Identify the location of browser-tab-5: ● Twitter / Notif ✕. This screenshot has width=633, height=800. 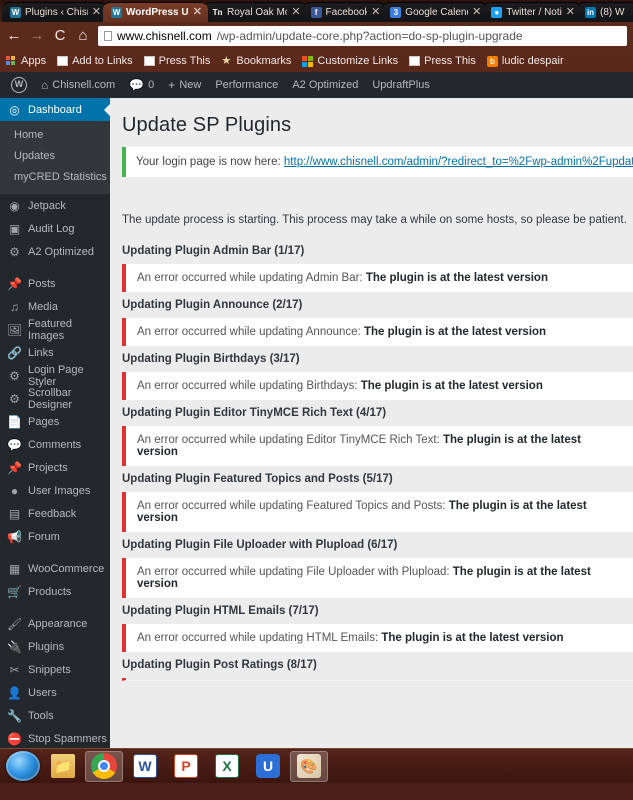
(532, 12).